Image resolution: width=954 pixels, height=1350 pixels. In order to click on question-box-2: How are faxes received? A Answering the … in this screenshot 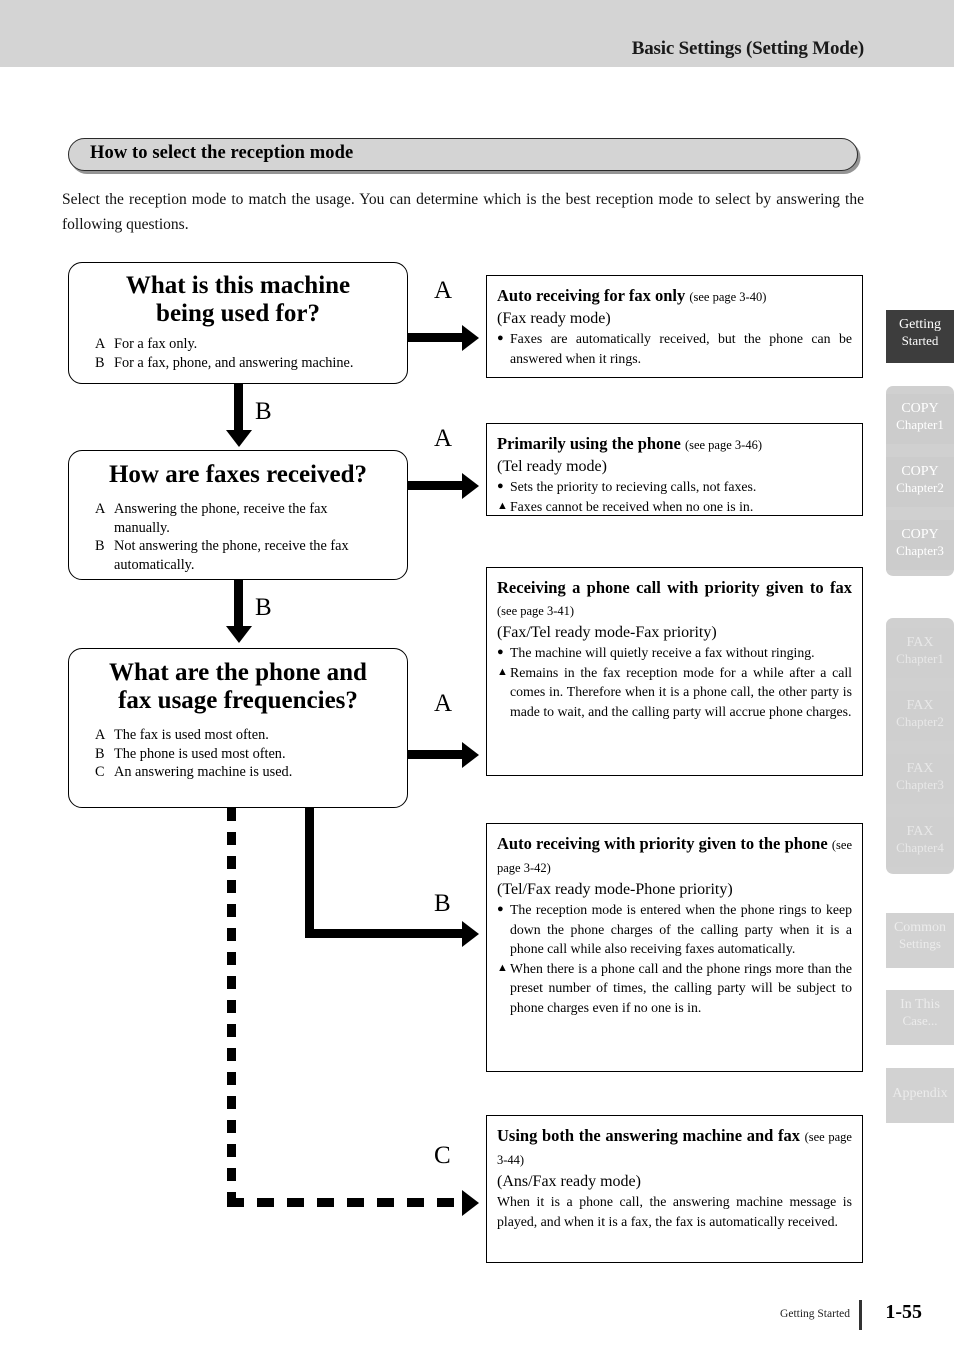, I will do `click(238, 515)`.